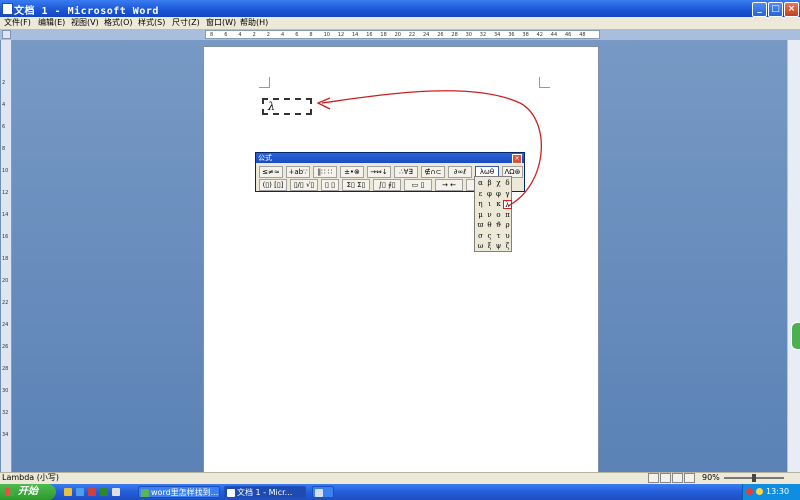  What do you see at coordinates (489, 225) in the screenshot?
I see `greek-symbol-cell: θ` at bounding box center [489, 225].